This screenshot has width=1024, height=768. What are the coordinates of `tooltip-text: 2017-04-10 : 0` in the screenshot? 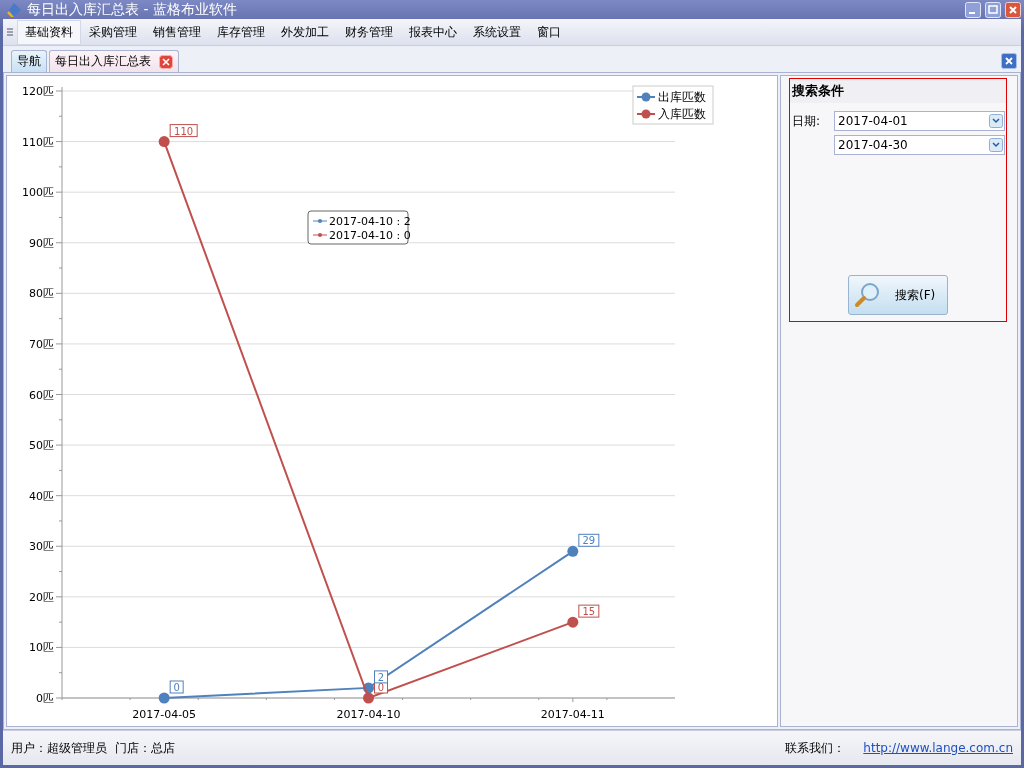 It's located at (370, 235).